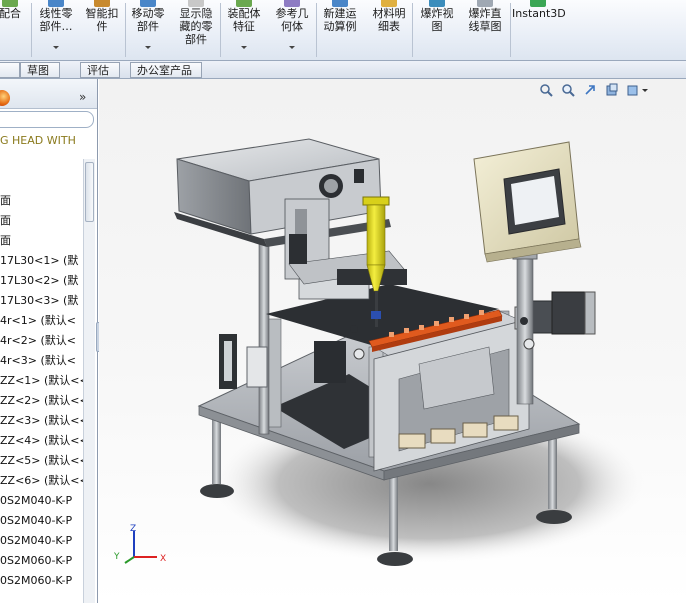 This screenshot has width=686, height=603. What do you see at coordinates (38, 140) in the screenshot?
I see `assembly-root-title: G HEAD WITH` at bounding box center [38, 140].